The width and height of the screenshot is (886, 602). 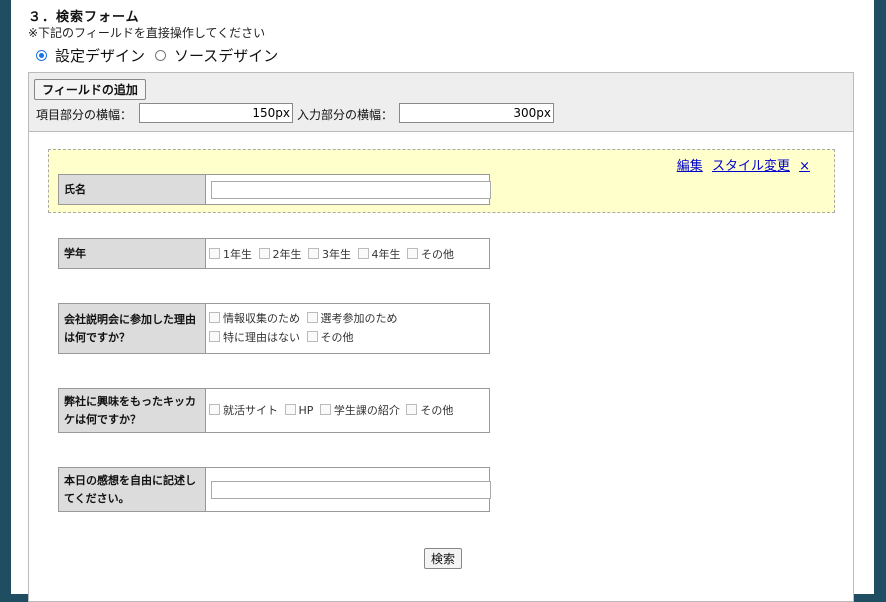 What do you see at coordinates (237, 254) in the screenshot?
I see `option-label: 1年生` at bounding box center [237, 254].